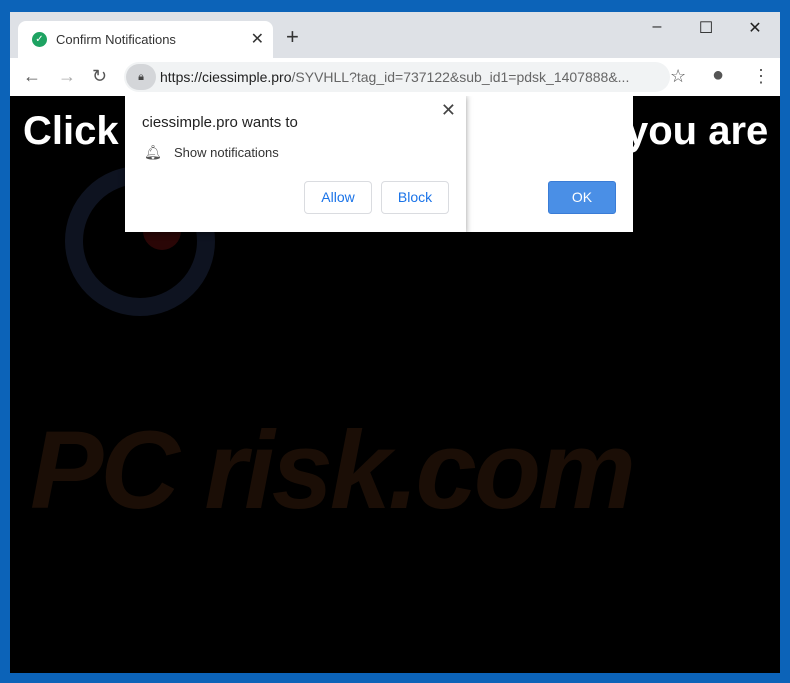 The width and height of the screenshot is (790, 683). I want to click on tab-bar: ✓ Confirm Notifications ✕ + – ☐ ✕, so click(395, 35).